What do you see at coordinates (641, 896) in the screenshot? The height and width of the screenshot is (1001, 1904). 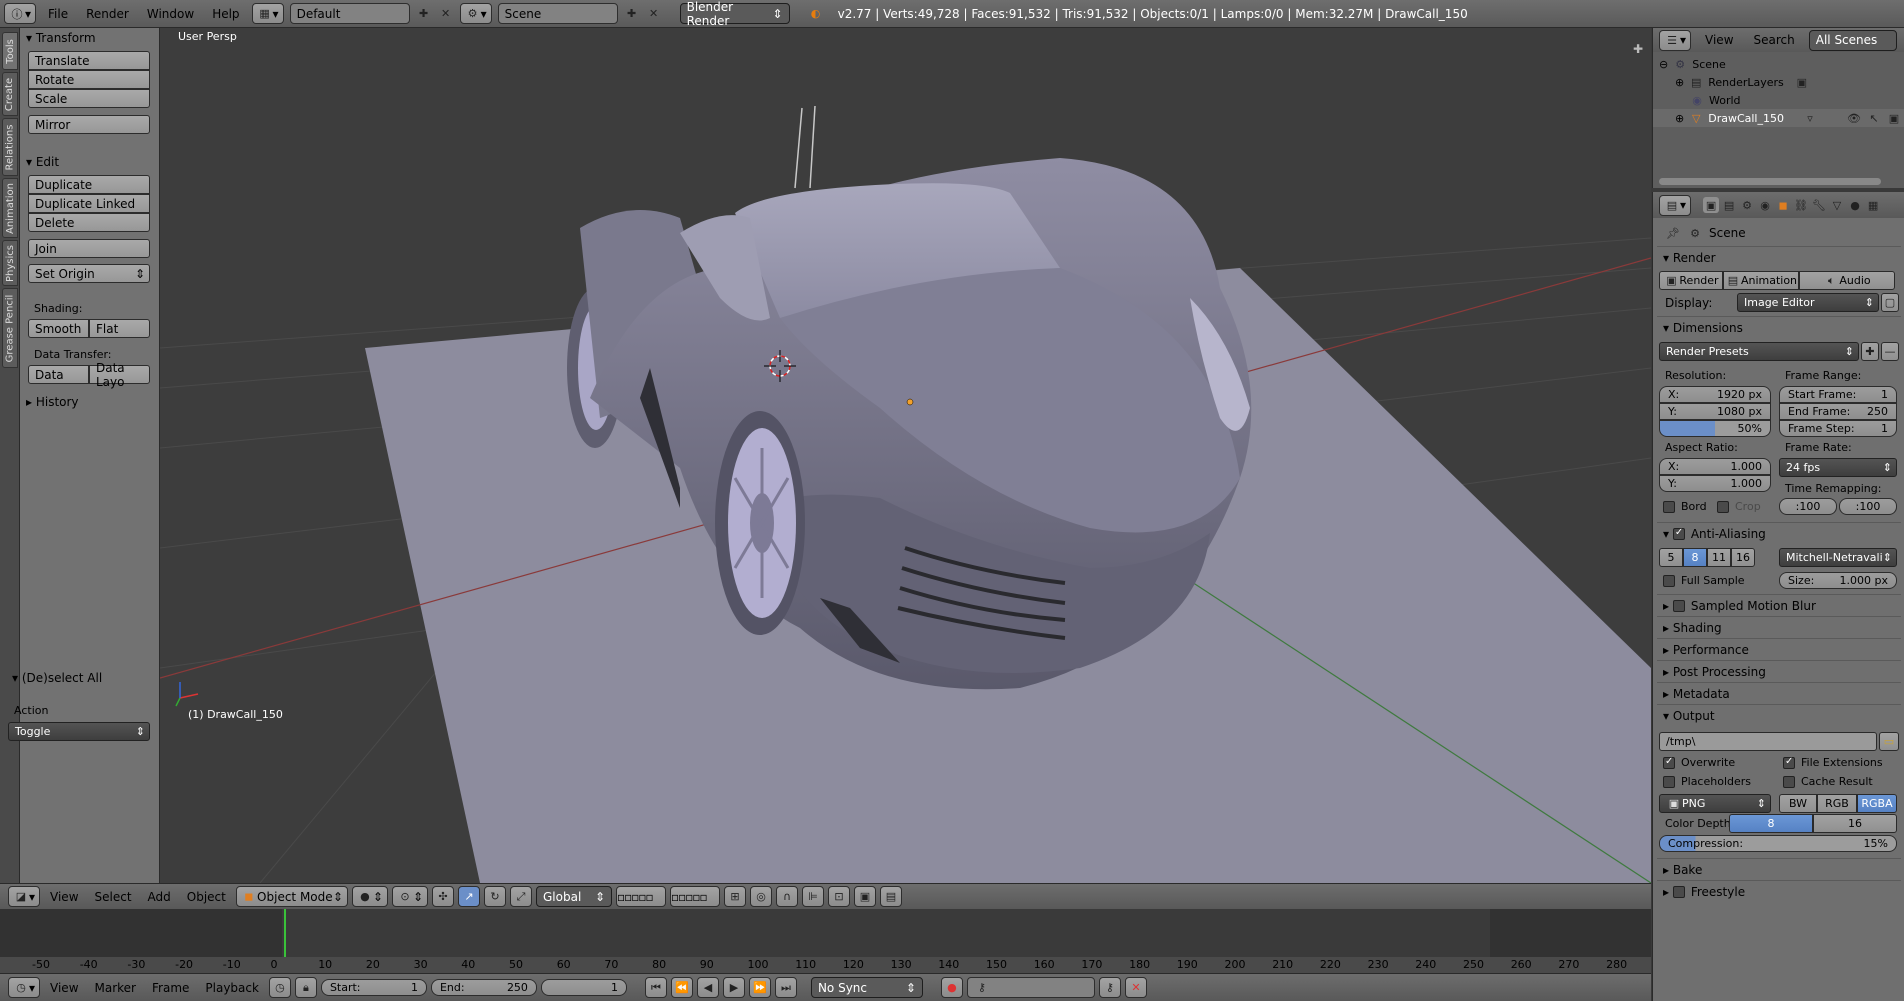 I see `layers-row-1: ▫▫▫▫▫` at bounding box center [641, 896].